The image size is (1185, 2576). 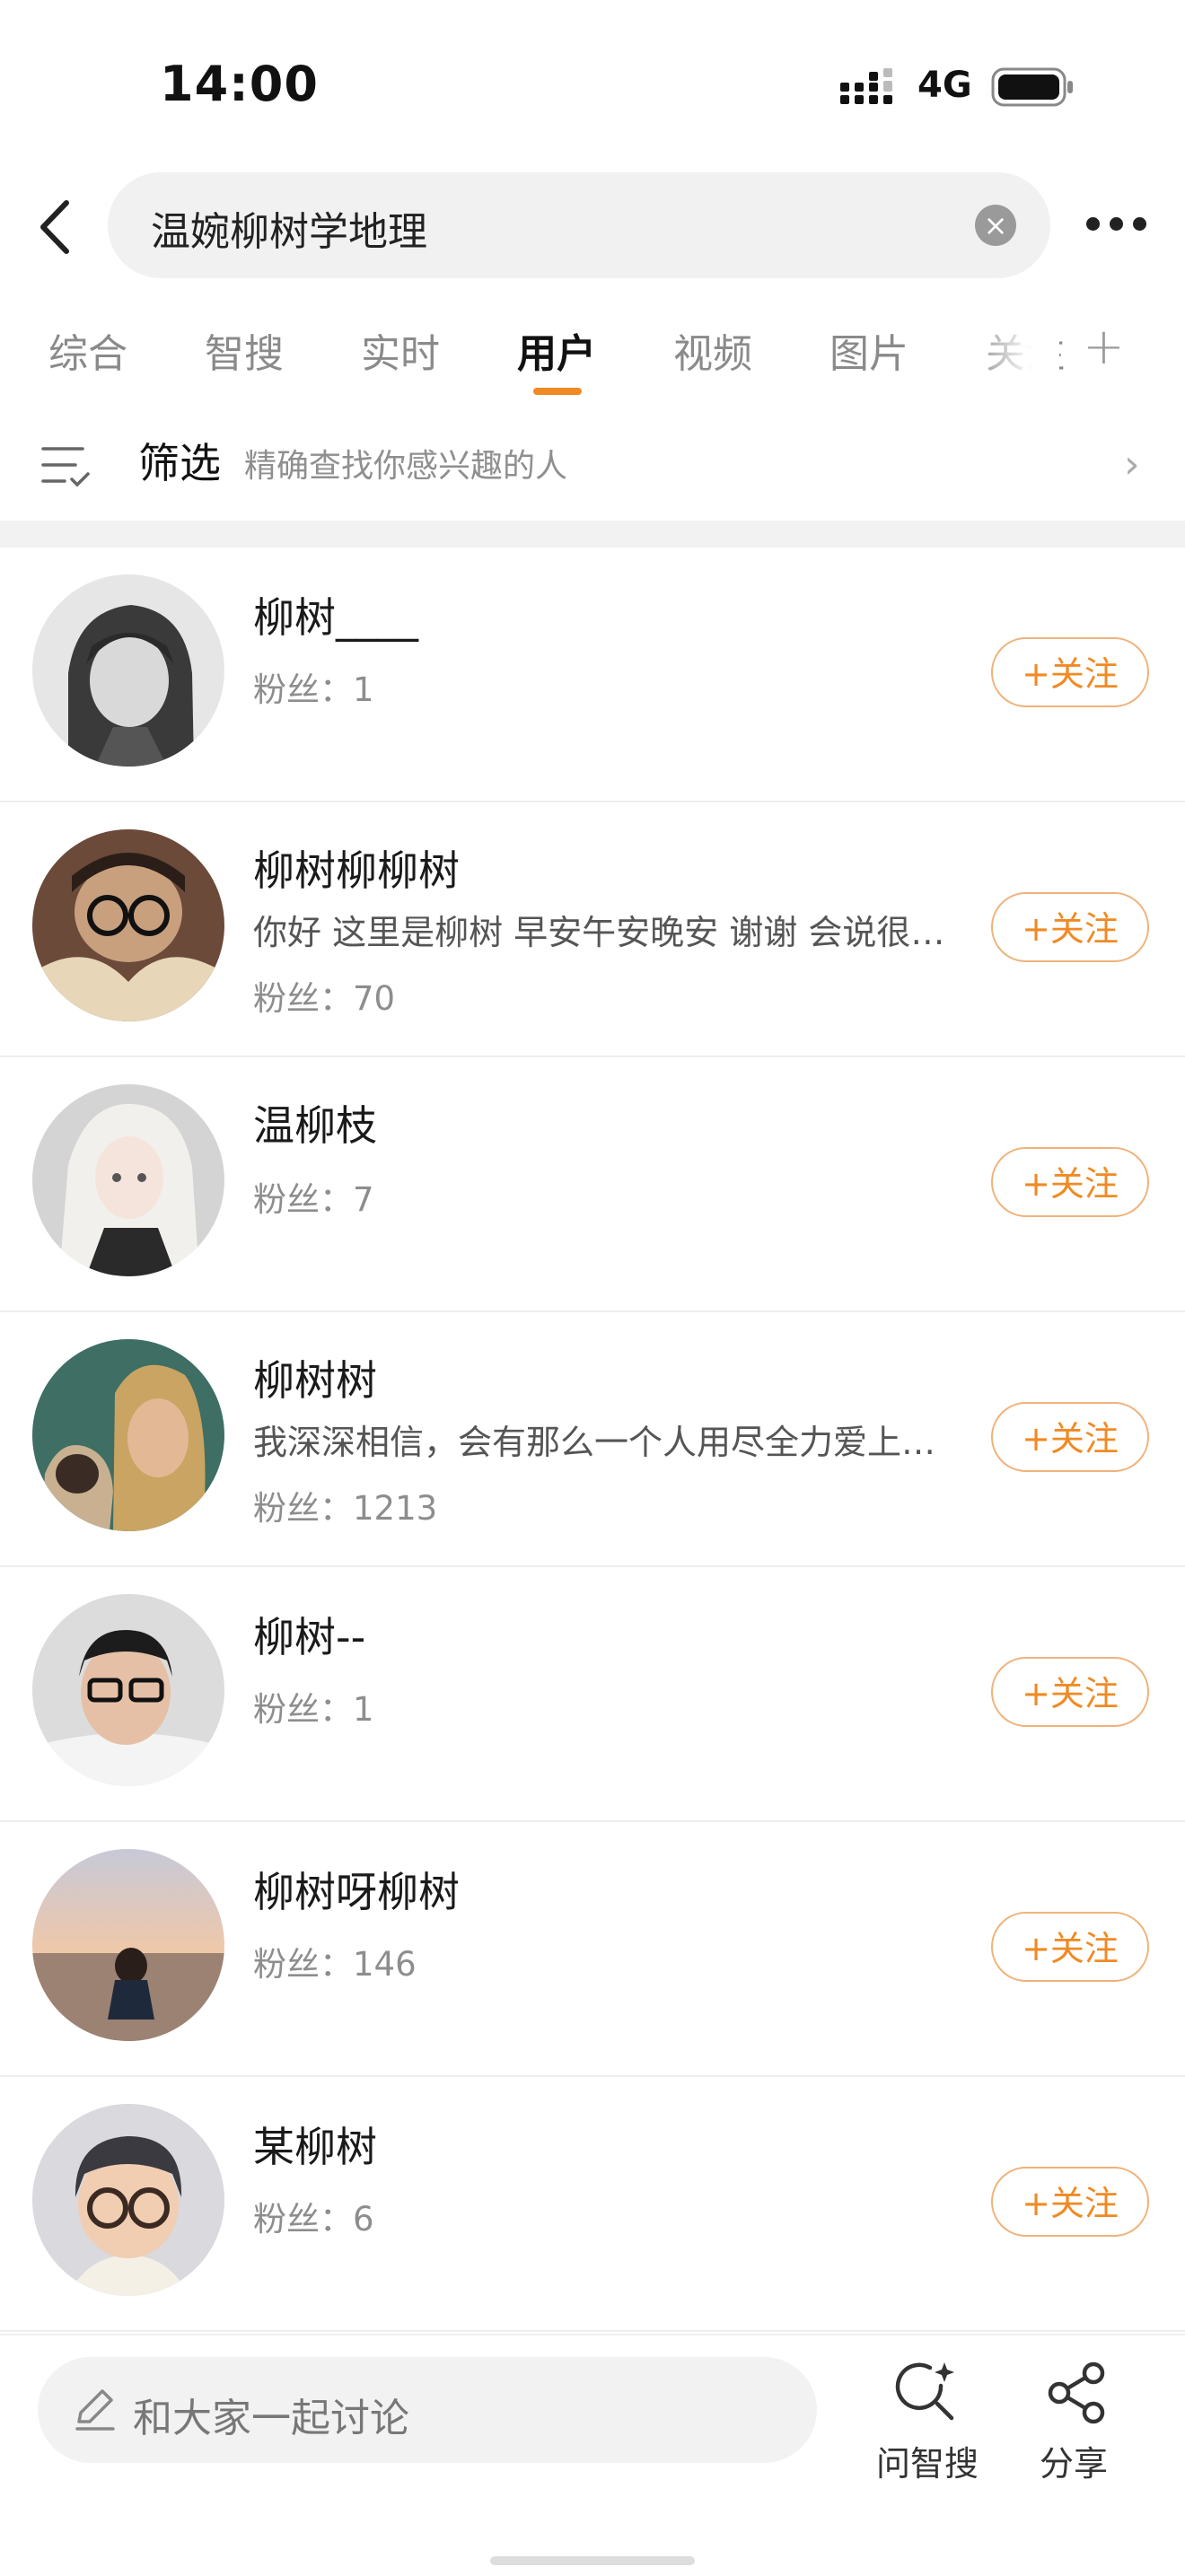 I want to click on user-fans: 粉丝：7, so click(x=313, y=1199).